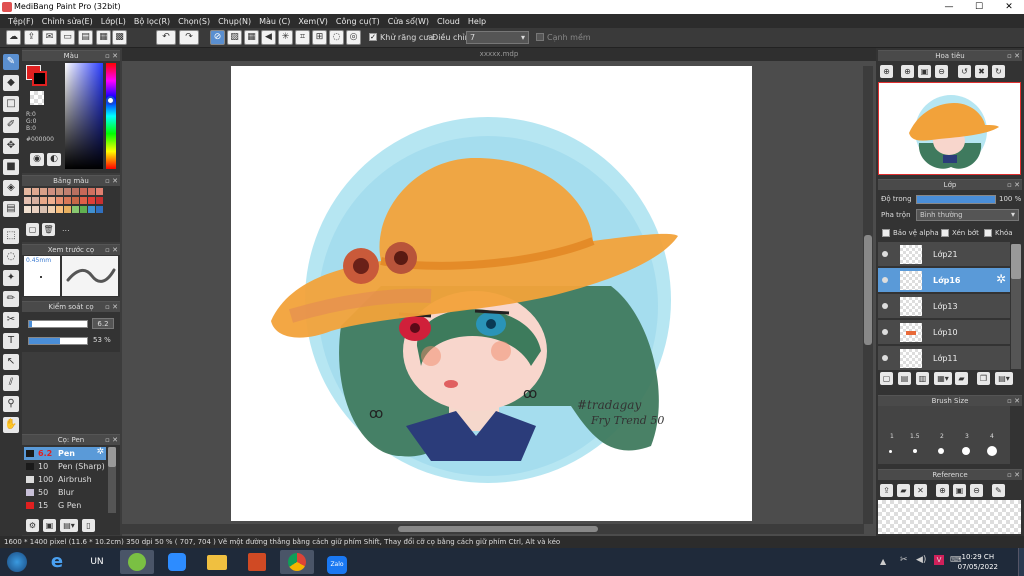 The height and width of the screenshot is (576, 1024). What do you see at coordinates (886, 490) in the screenshot?
I see `reference-cloud-icon: ⇪` at bounding box center [886, 490].